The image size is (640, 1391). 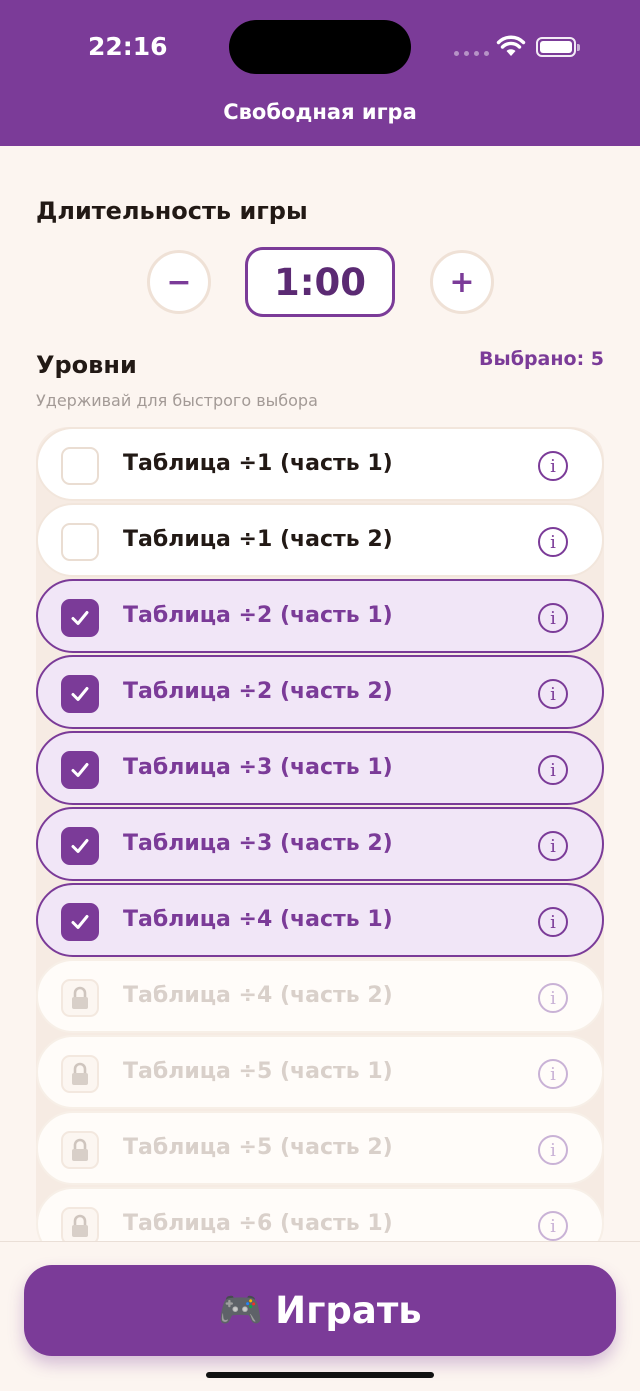 I want to click on header: 22:16 Свободная игра, so click(x=320, y=73).